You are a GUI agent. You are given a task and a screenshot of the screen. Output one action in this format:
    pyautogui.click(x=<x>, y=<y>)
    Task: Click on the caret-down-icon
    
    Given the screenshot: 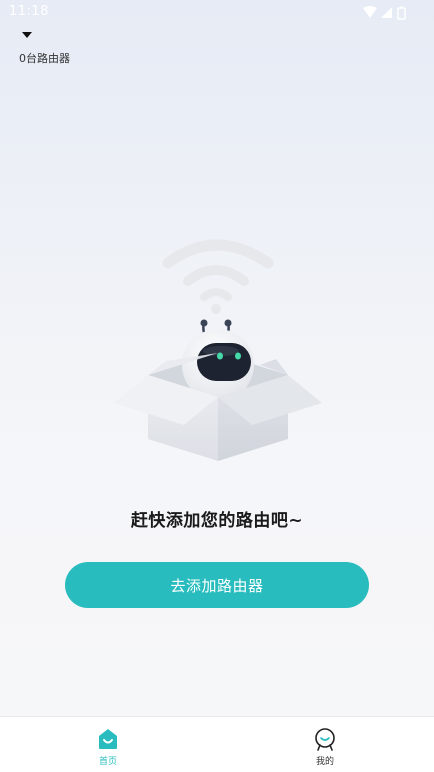 What is the action you would take?
    pyautogui.click(x=27, y=35)
    